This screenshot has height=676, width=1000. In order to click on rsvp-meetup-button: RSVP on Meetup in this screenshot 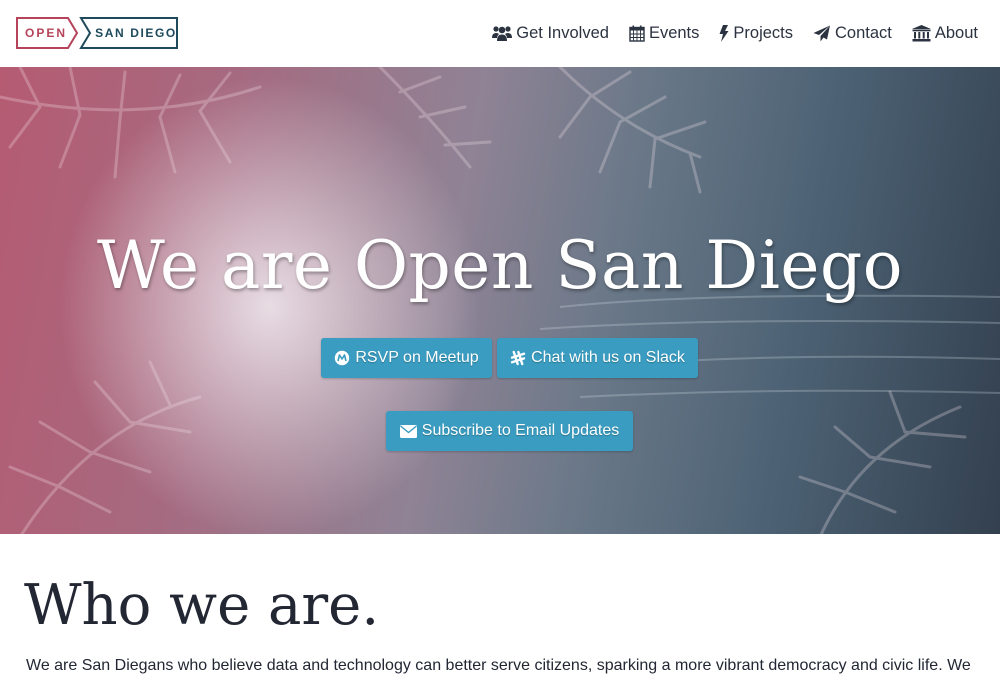, I will do `click(406, 358)`.